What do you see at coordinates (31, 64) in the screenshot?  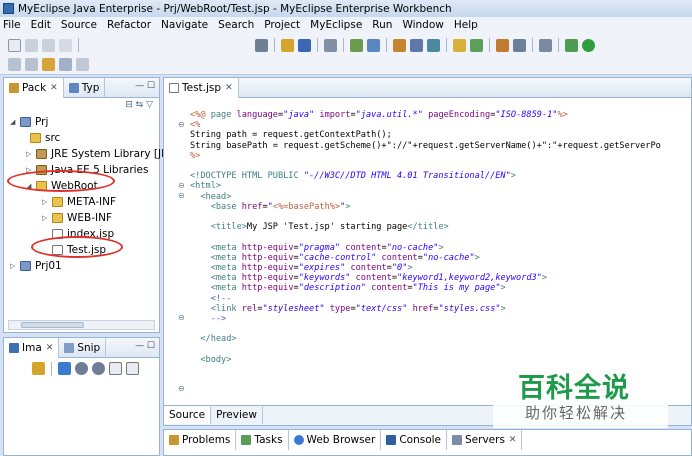 I see `previous-annotation-icon` at bounding box center [31, 64].